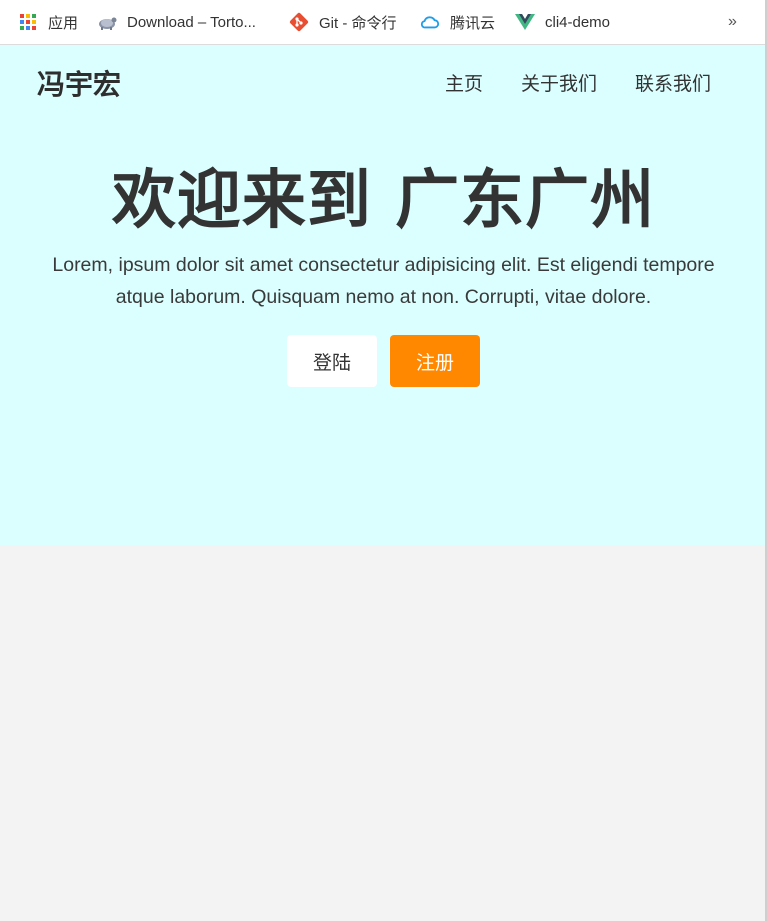  I want to click on nav-item-contact: 联系我们, so click(673, 82).